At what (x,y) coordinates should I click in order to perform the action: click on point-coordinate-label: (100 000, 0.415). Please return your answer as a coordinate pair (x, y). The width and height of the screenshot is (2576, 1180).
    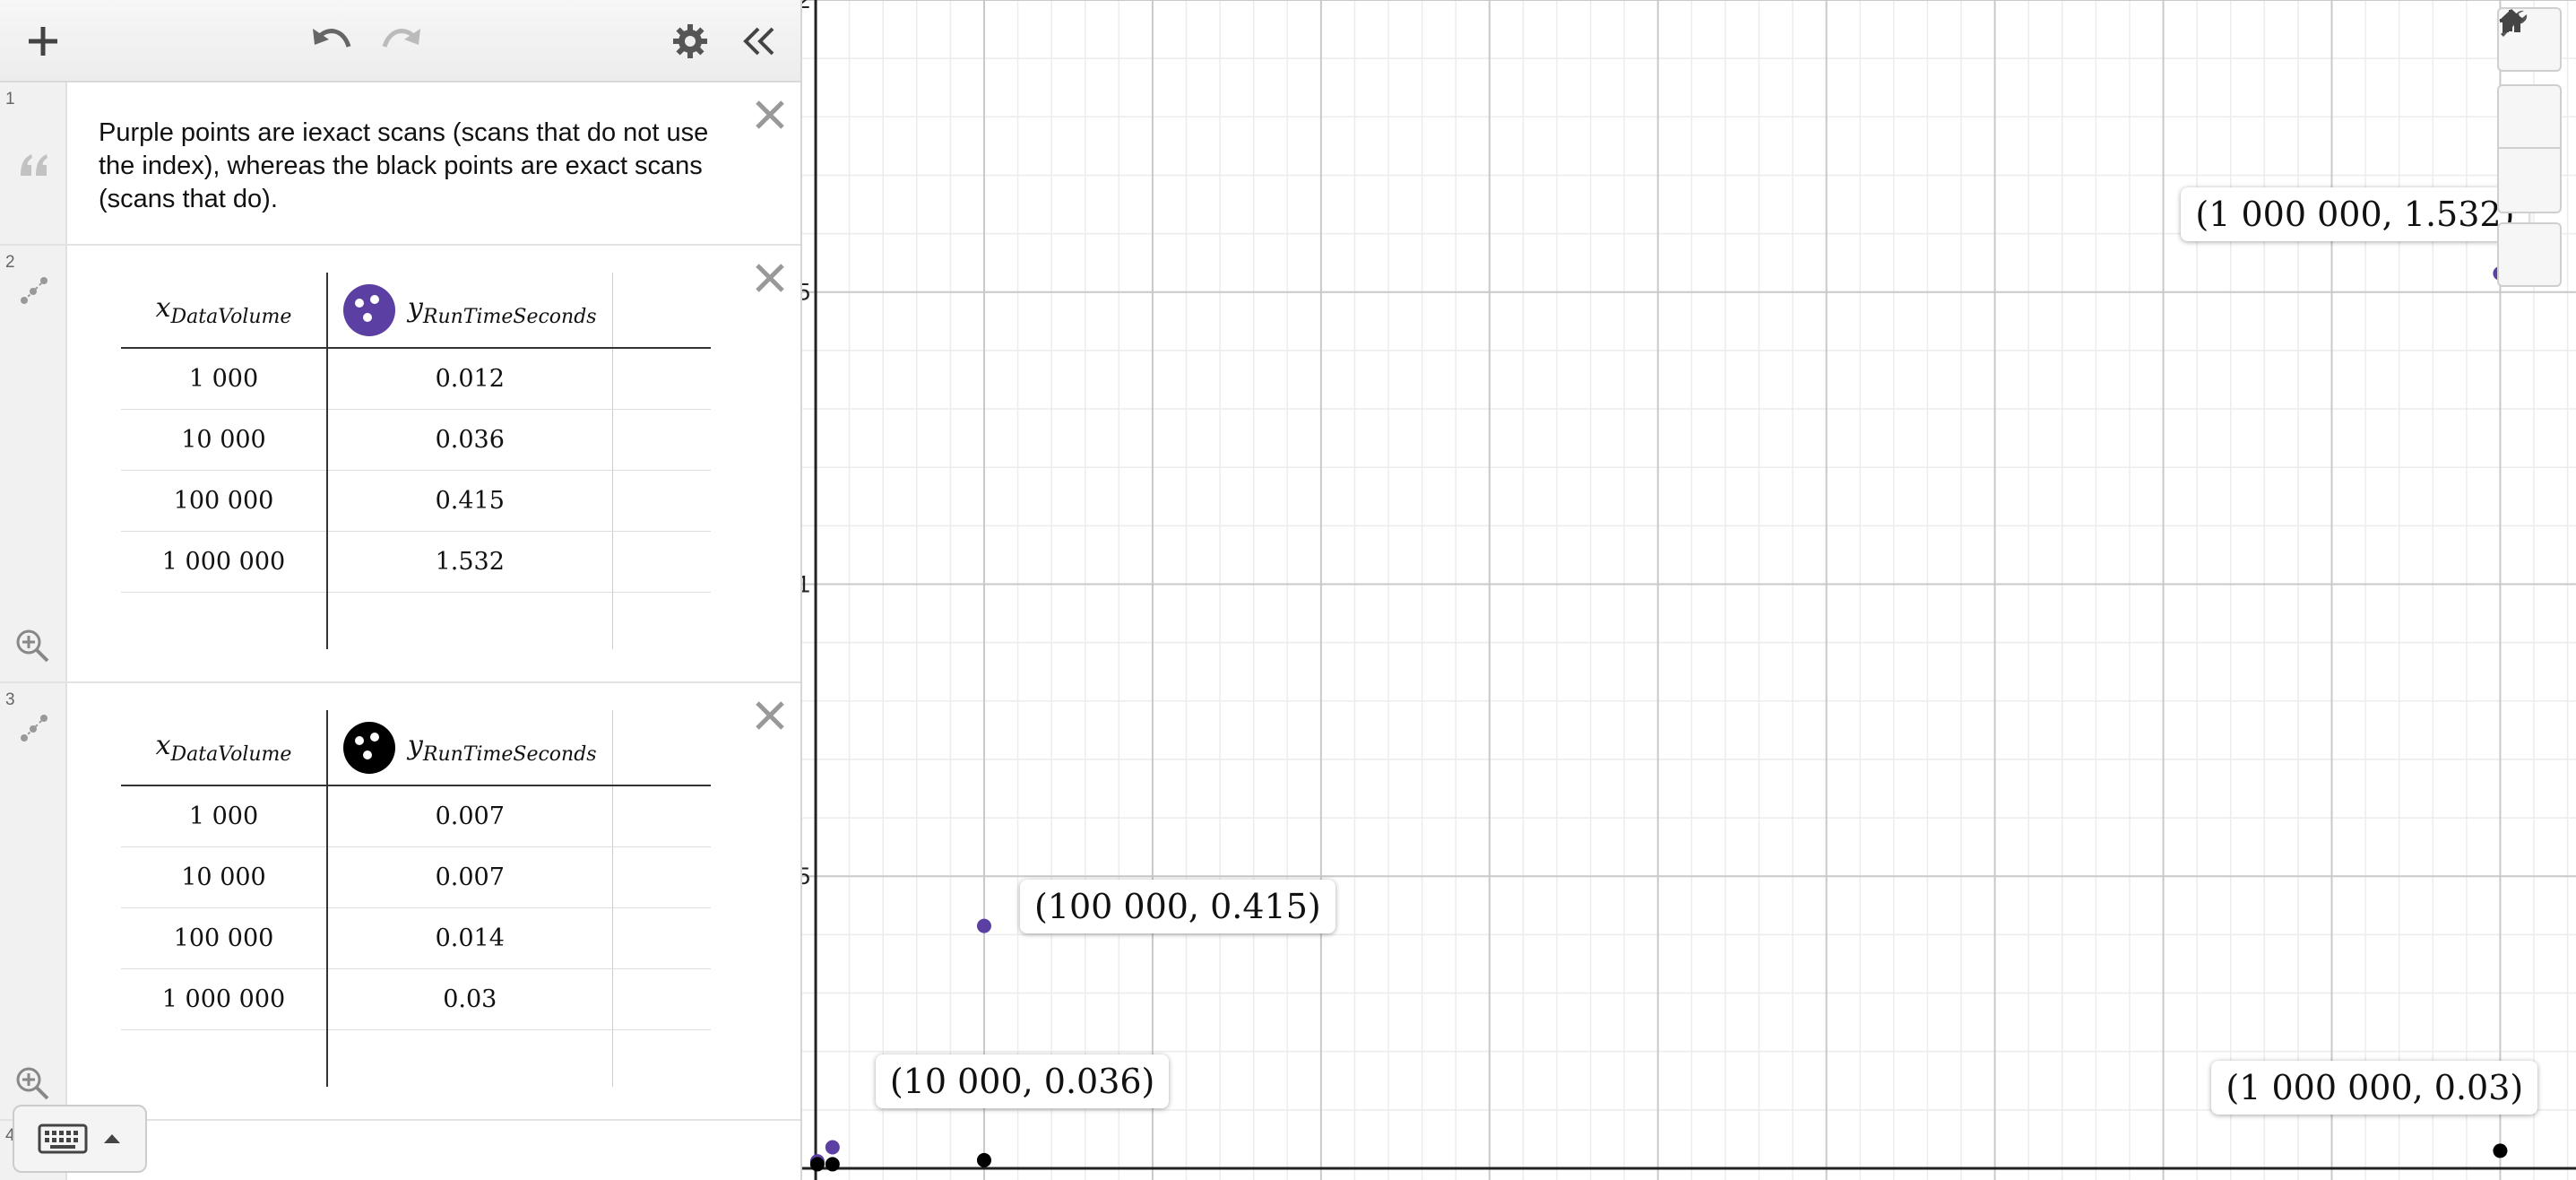
    Looking at the image, I should click on (1177, 906).